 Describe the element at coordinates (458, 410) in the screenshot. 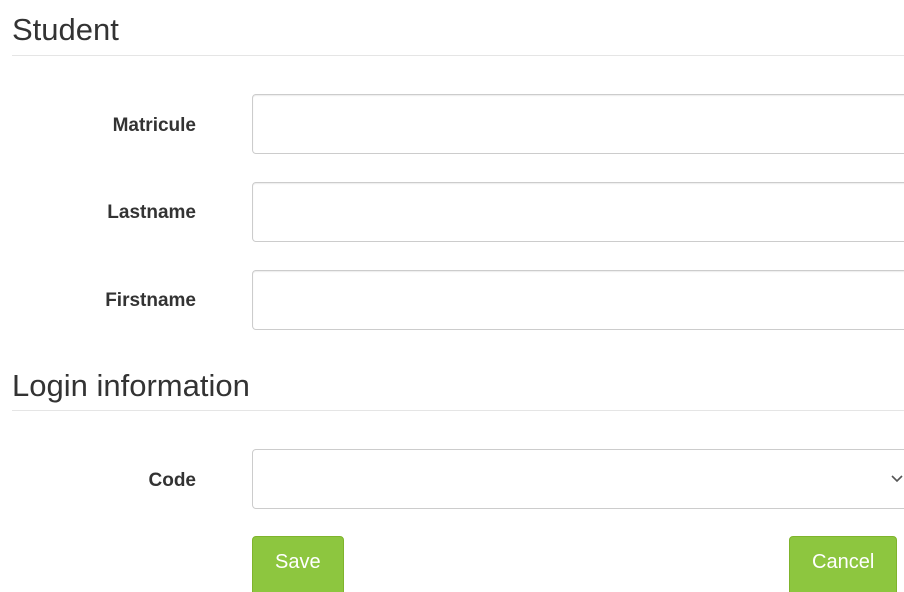

I see `login-section-divider` at that location.